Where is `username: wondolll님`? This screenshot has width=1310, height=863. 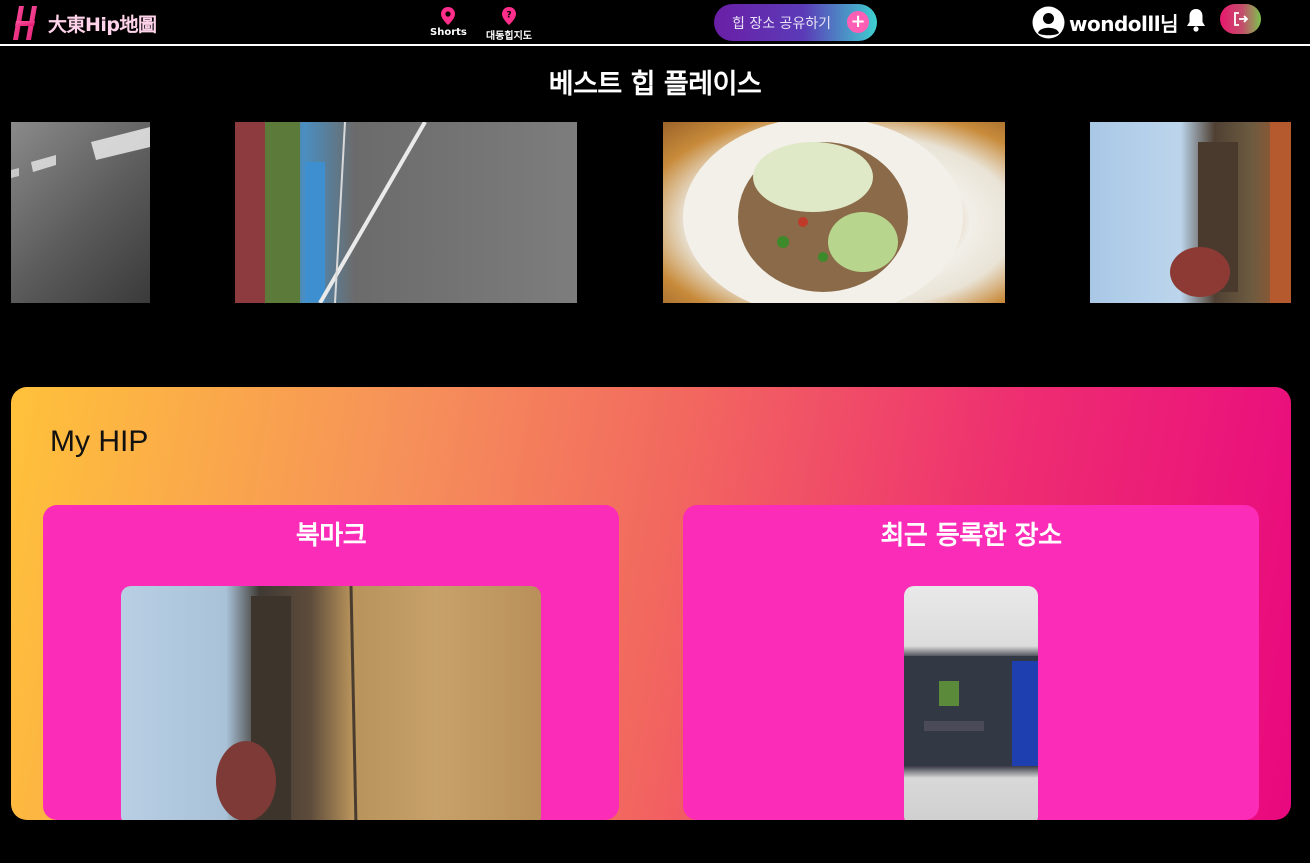 username: wondolll님 is located at coordinates (1123, 24).